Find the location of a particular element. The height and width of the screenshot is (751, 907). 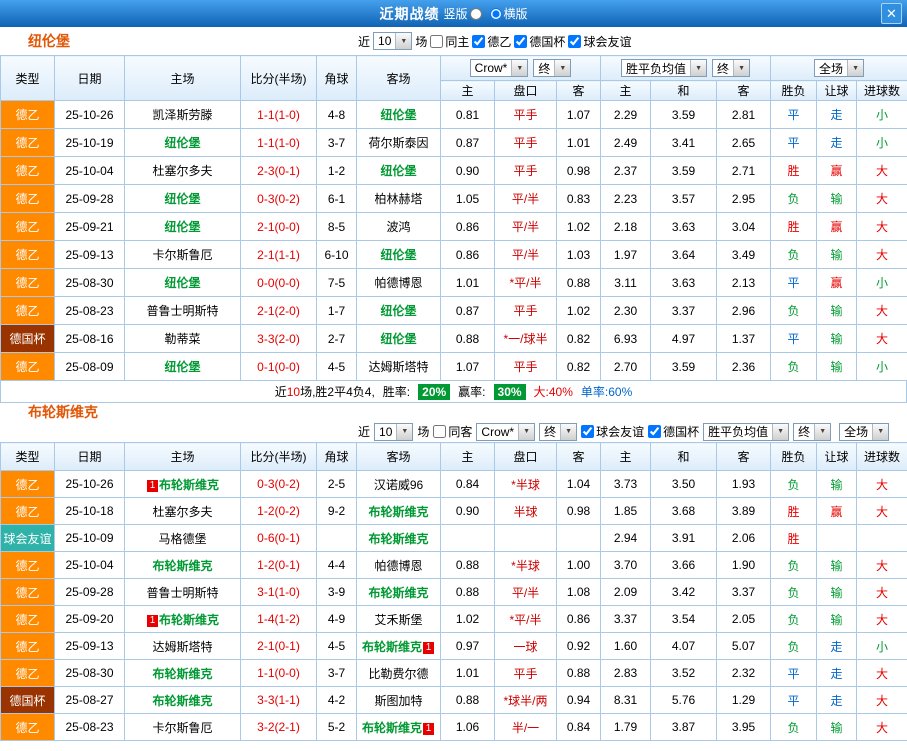

corner-cell: 1-7 is located at coordinates (336, 310).